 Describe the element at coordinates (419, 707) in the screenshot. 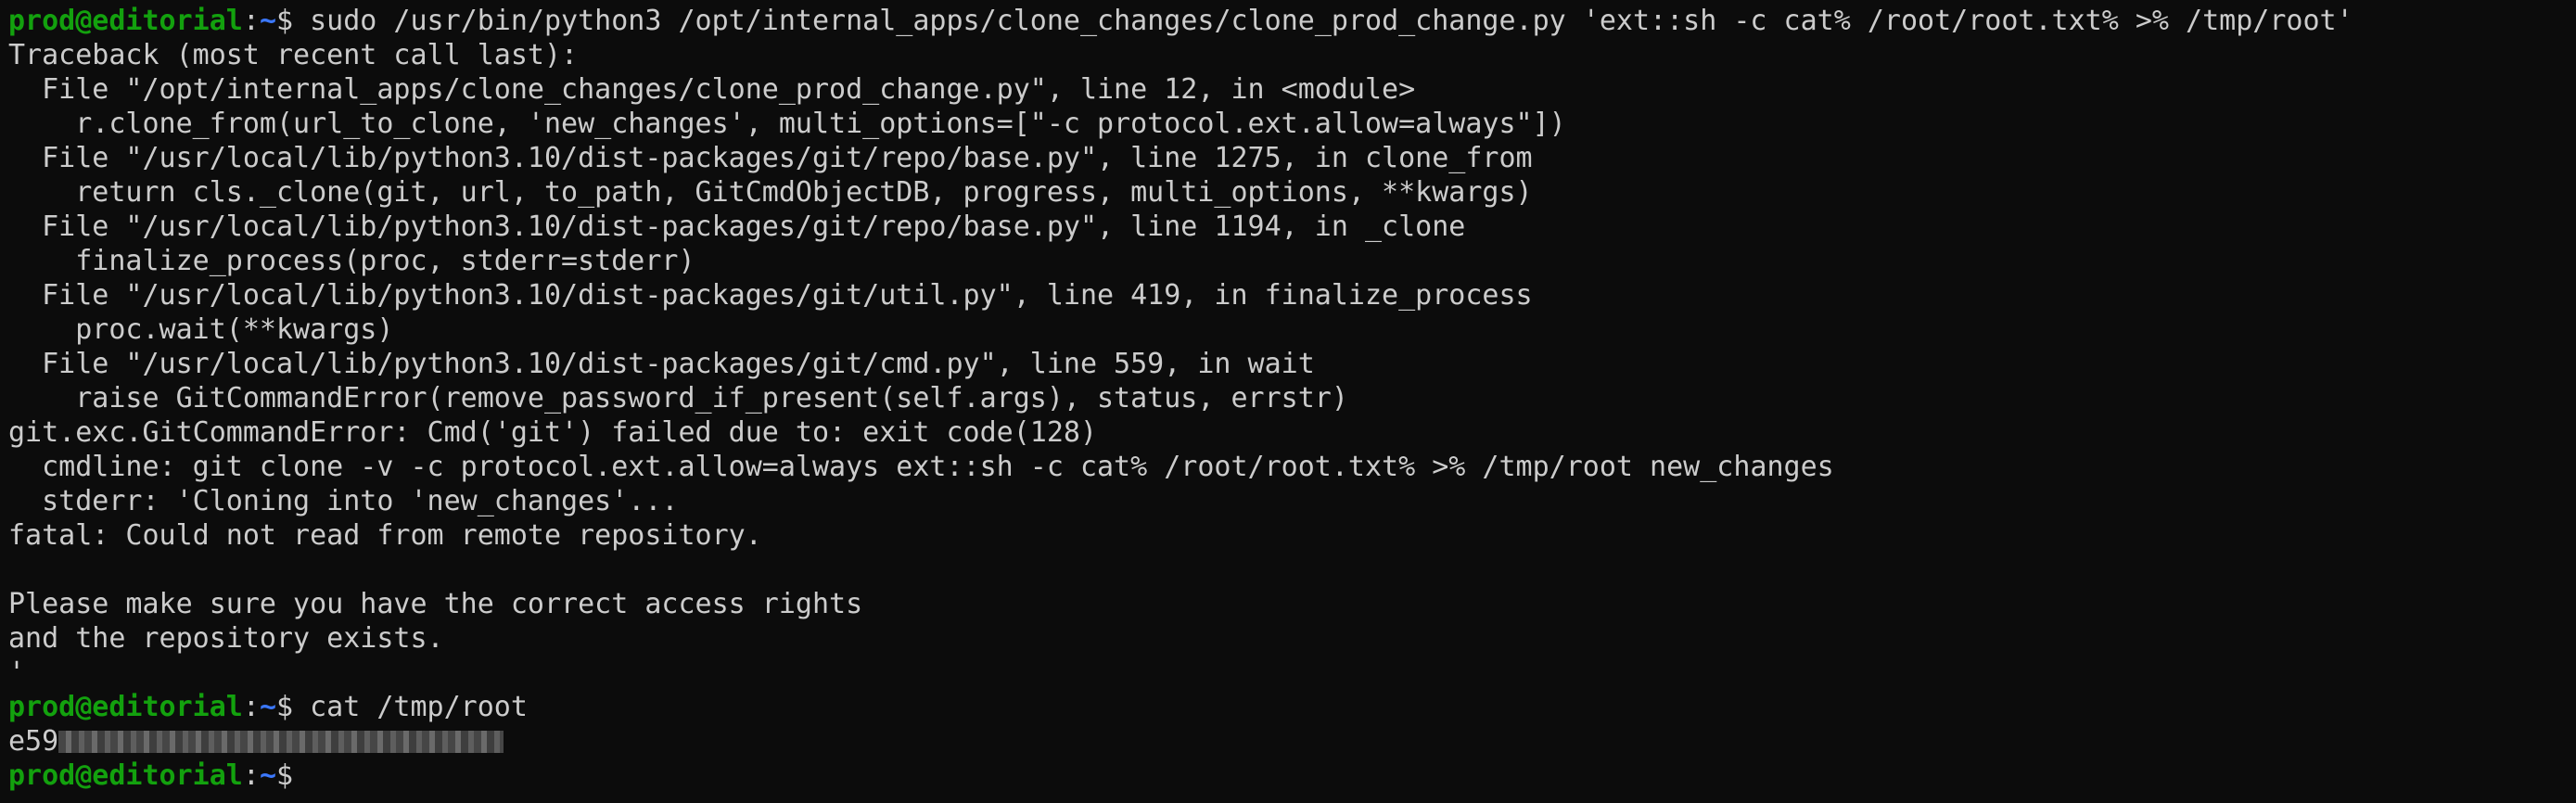

I see `command-text: cat /tmp/root` at that location.